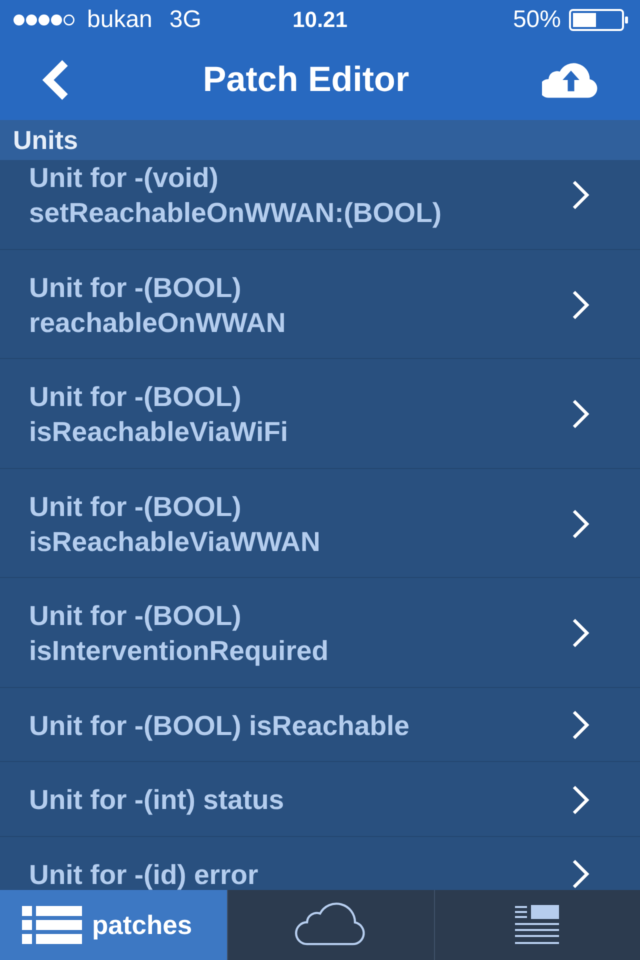 This screenshot has width=640, height=960. What do you see at coordinates (536, 20) in the screenshot?
I see `battery-percentage: 50%` at bounding box center [536, 20].